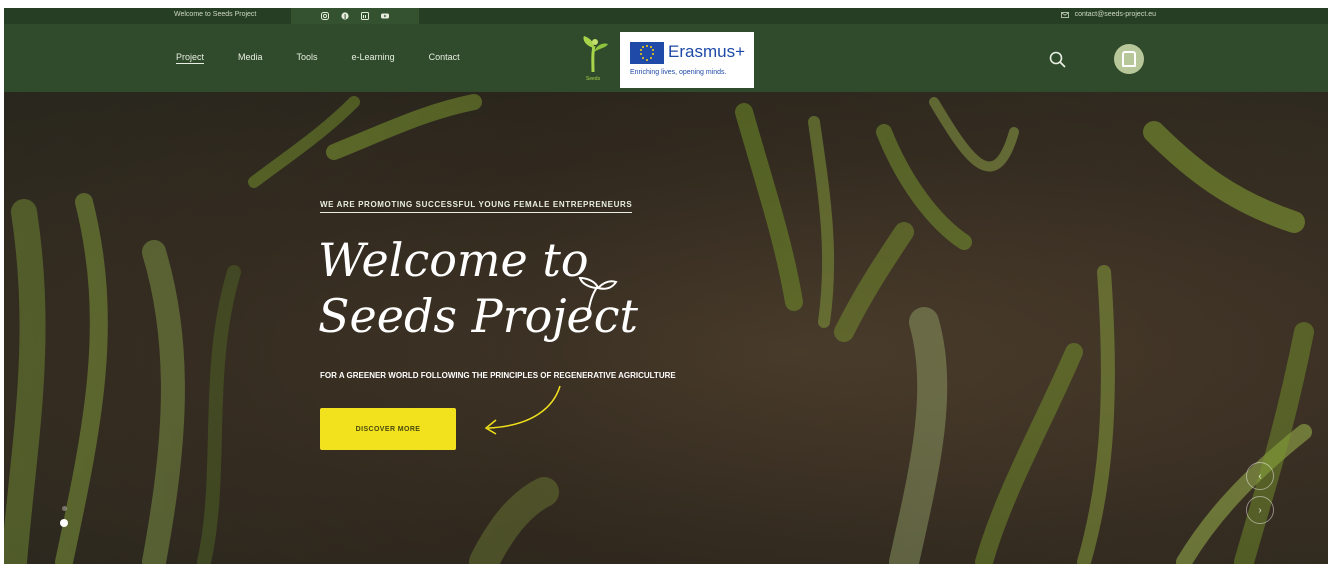  What do you see at coordinates (64, 508) in the screenshot?
I see `slider-dot` at bounding box center [64, 508].